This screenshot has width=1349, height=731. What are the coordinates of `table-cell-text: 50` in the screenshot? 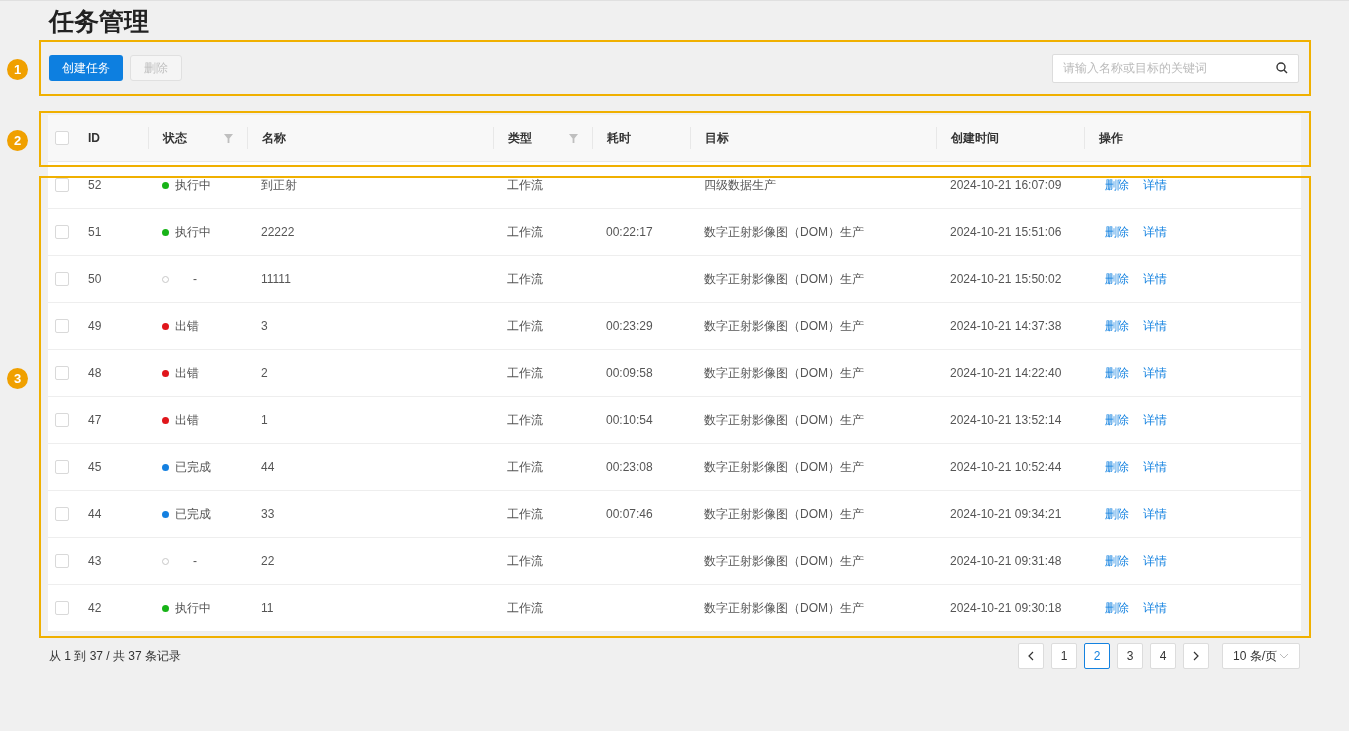 It's located at (94, 279).